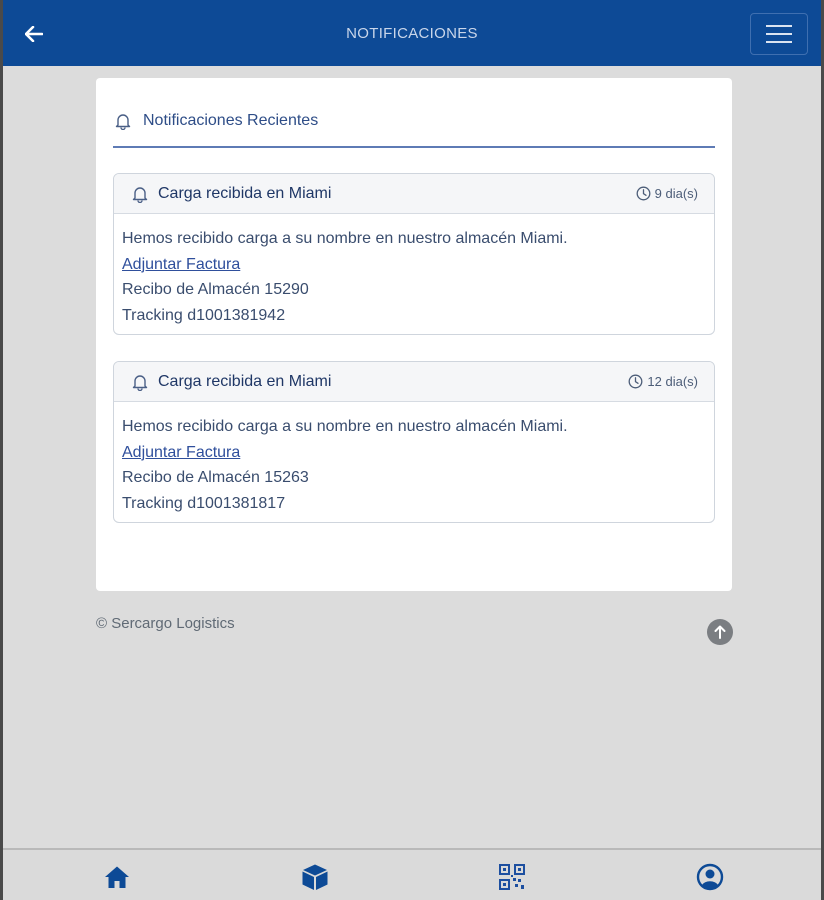 Image resolution: width=824 pixels, height=900 pixels. I want to click on warehouse-receipt: Recibo de Almacén 15290, so click(215, 289).